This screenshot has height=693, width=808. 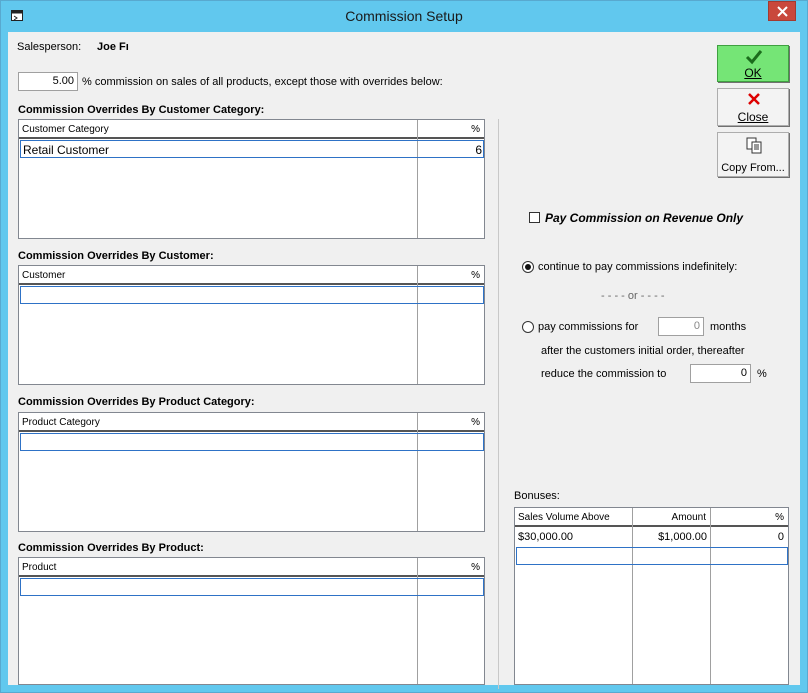 What do you see at coordinates (534, 217) in the screenshot?
I see `revenue-only-checkbox` at bounding box center [534, 217].